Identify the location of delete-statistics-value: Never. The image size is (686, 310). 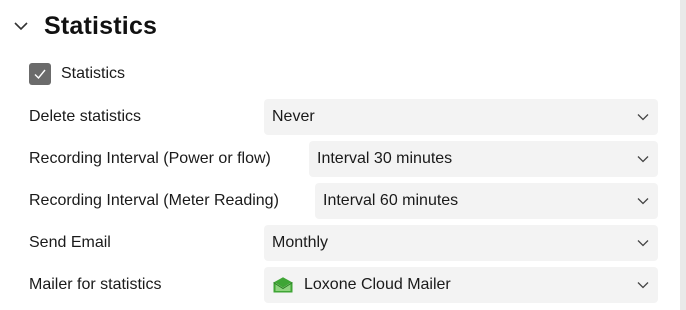
(293, 116).